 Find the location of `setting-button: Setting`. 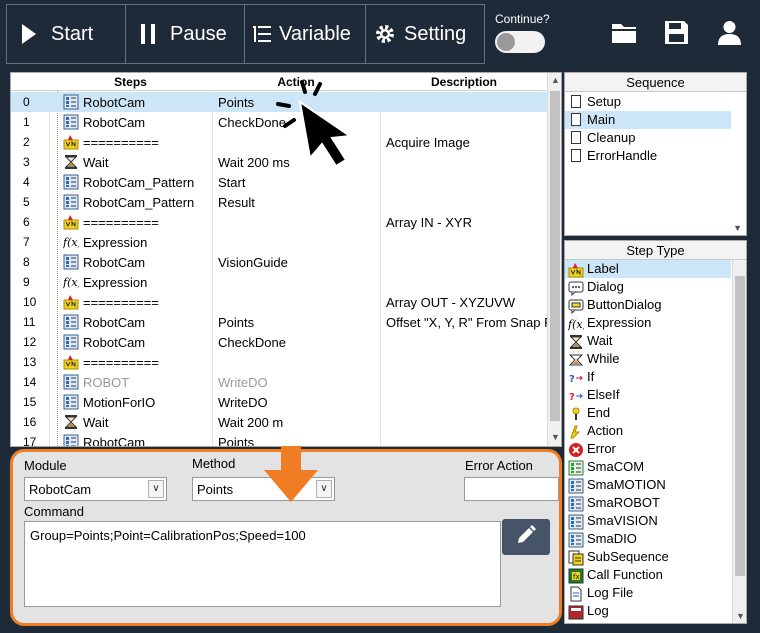

setting-button: Setting is located at coordinates (425, 34).